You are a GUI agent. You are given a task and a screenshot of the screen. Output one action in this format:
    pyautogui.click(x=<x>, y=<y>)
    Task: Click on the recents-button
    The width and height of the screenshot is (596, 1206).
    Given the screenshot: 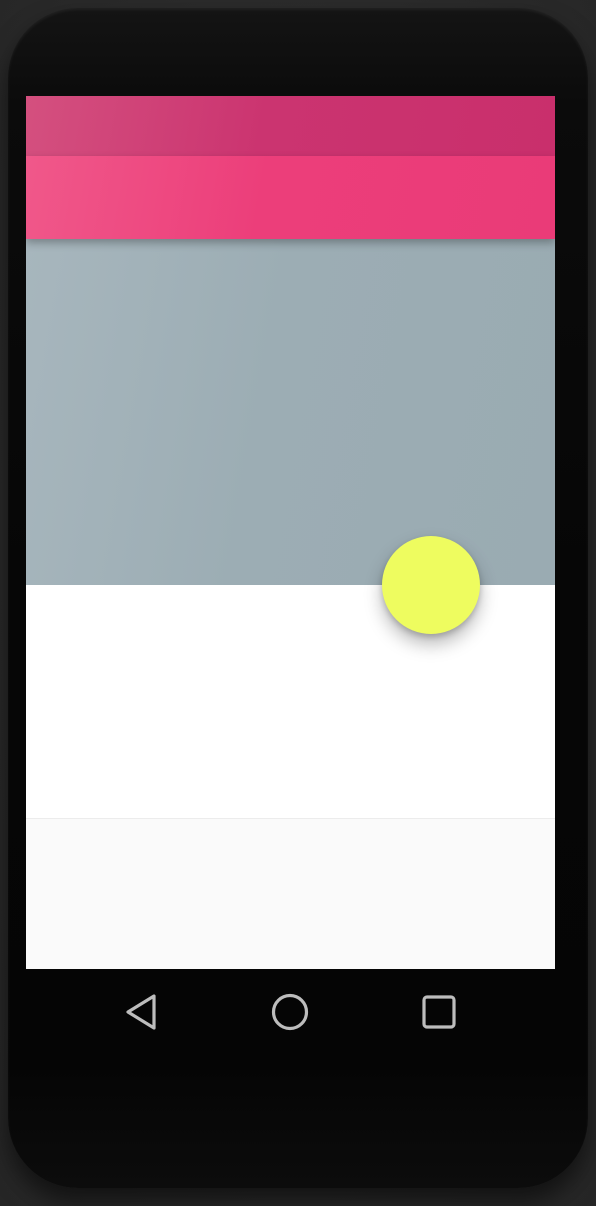 What is the action you would take?
    pyautogui.click(x=439, y=1012)
    